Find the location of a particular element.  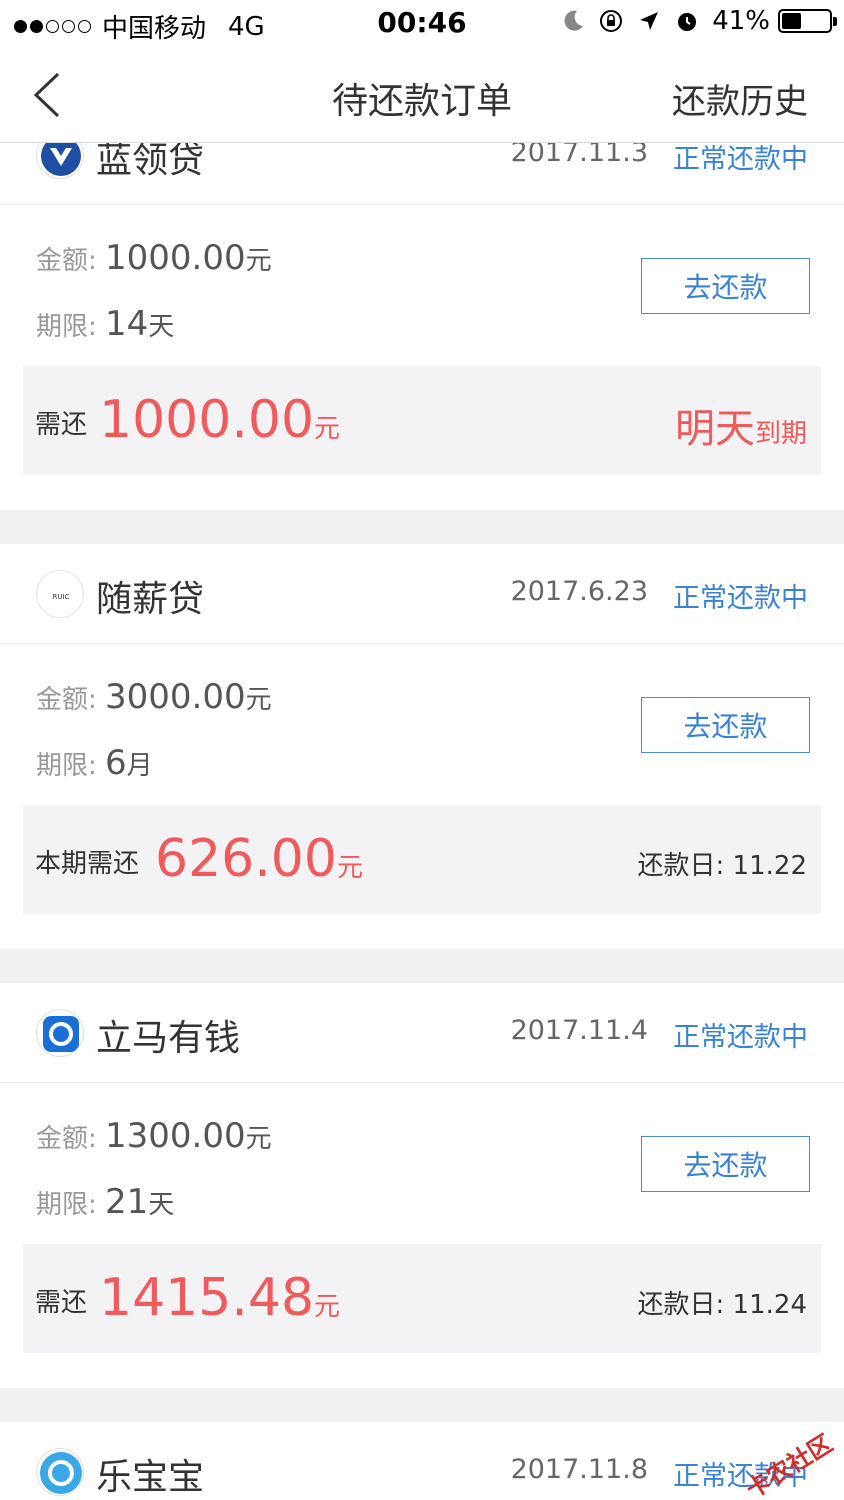

term-row: 期限: 21天 is located at coordinates (105, 1202).